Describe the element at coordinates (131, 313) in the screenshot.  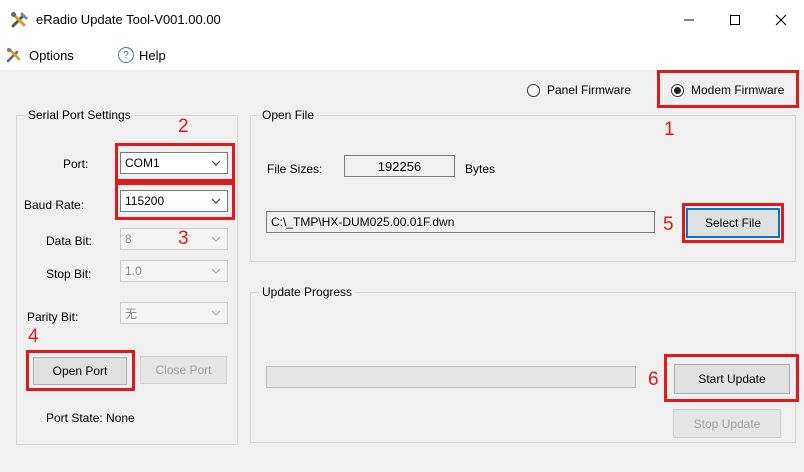
I see `parity-bit-value: 无` at that location.